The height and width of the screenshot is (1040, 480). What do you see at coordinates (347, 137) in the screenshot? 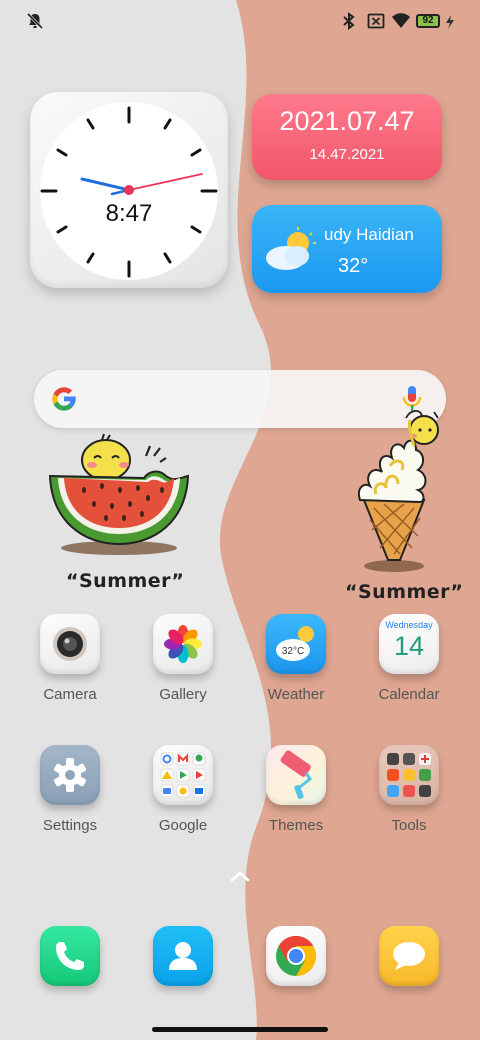
I see `date-widget: 2021.07.47 14.47.2021` at bounding box center [347, 137].